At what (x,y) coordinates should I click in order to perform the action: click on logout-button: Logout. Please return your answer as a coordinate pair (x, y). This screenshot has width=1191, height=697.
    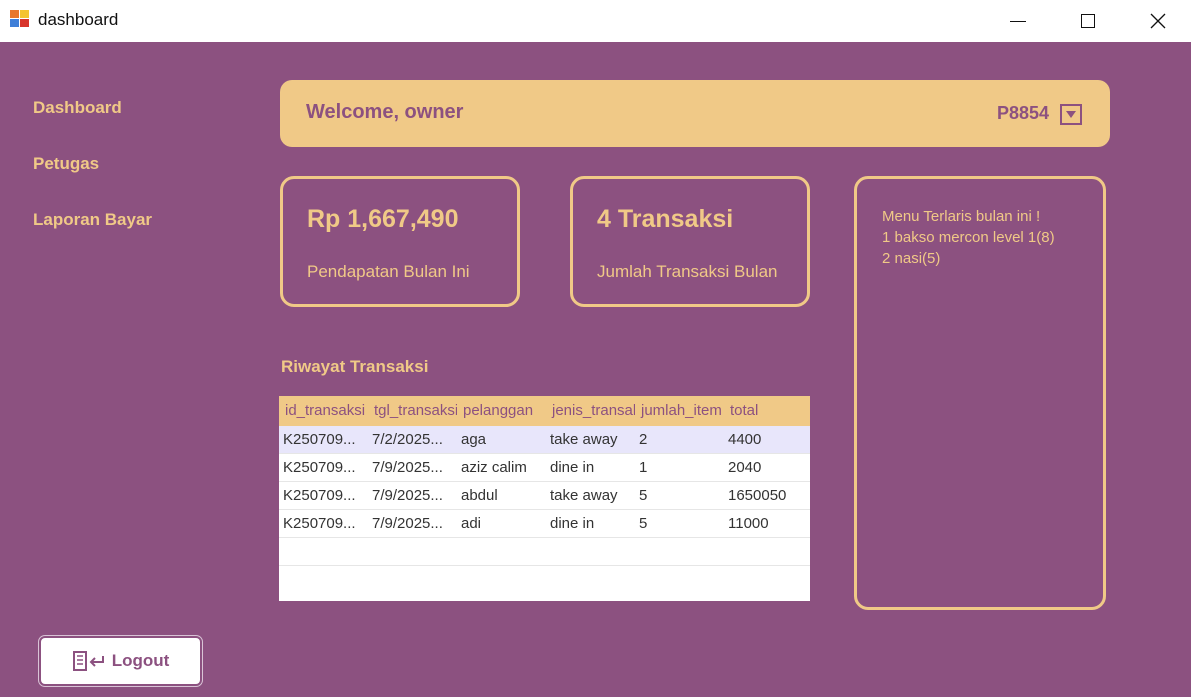
    Looking at the image, I should click on (120, 661).